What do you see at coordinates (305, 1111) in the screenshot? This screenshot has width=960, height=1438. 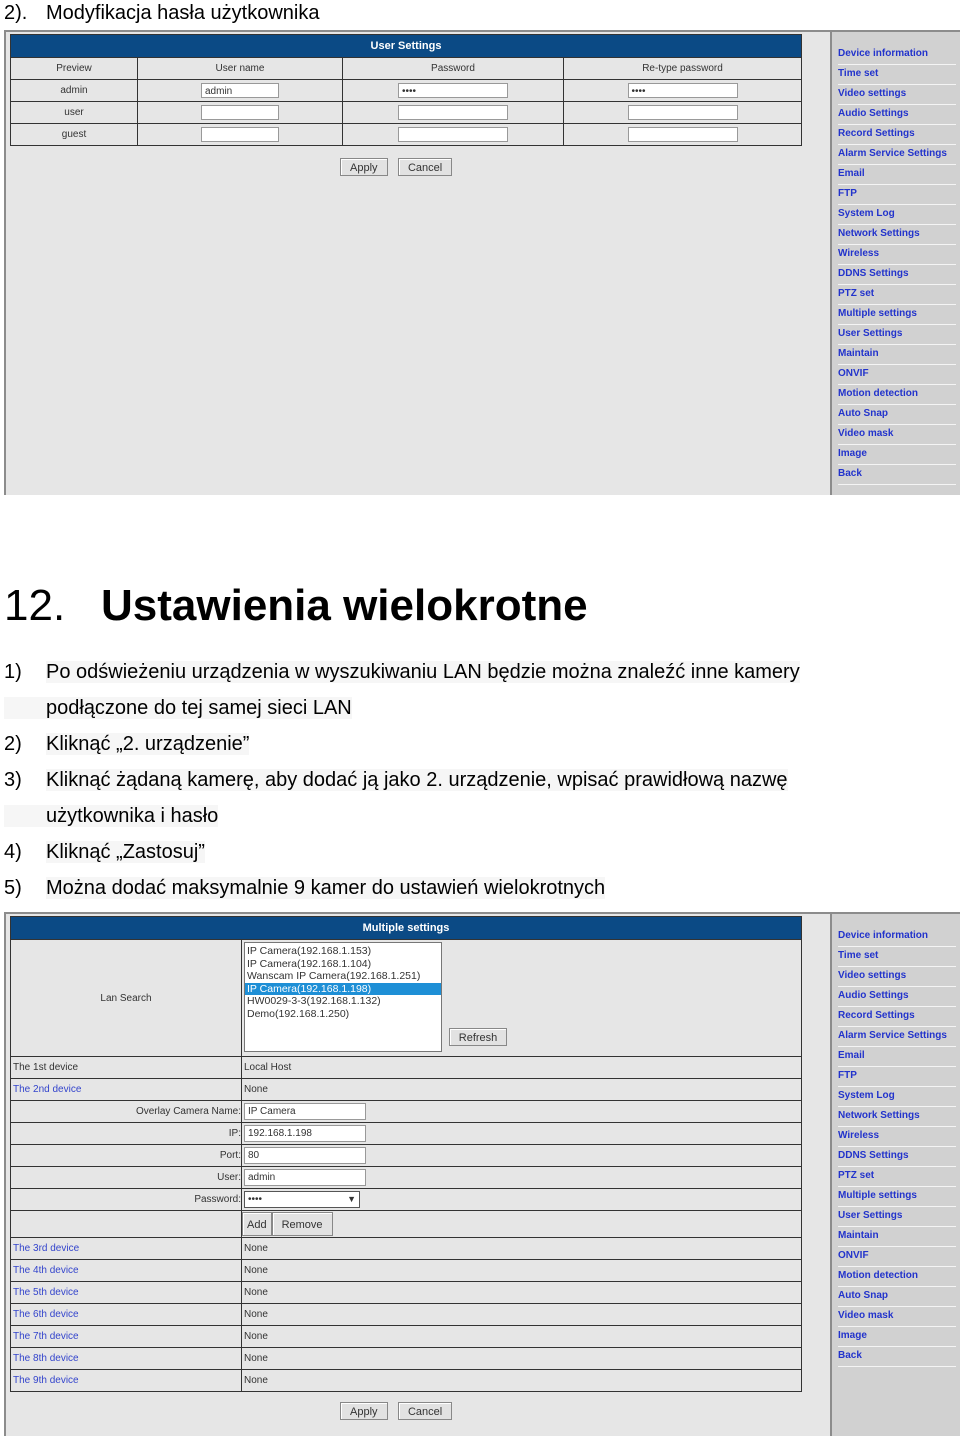 I see `camera-name-input: IP Camera` at bounding box center [305, 1111].